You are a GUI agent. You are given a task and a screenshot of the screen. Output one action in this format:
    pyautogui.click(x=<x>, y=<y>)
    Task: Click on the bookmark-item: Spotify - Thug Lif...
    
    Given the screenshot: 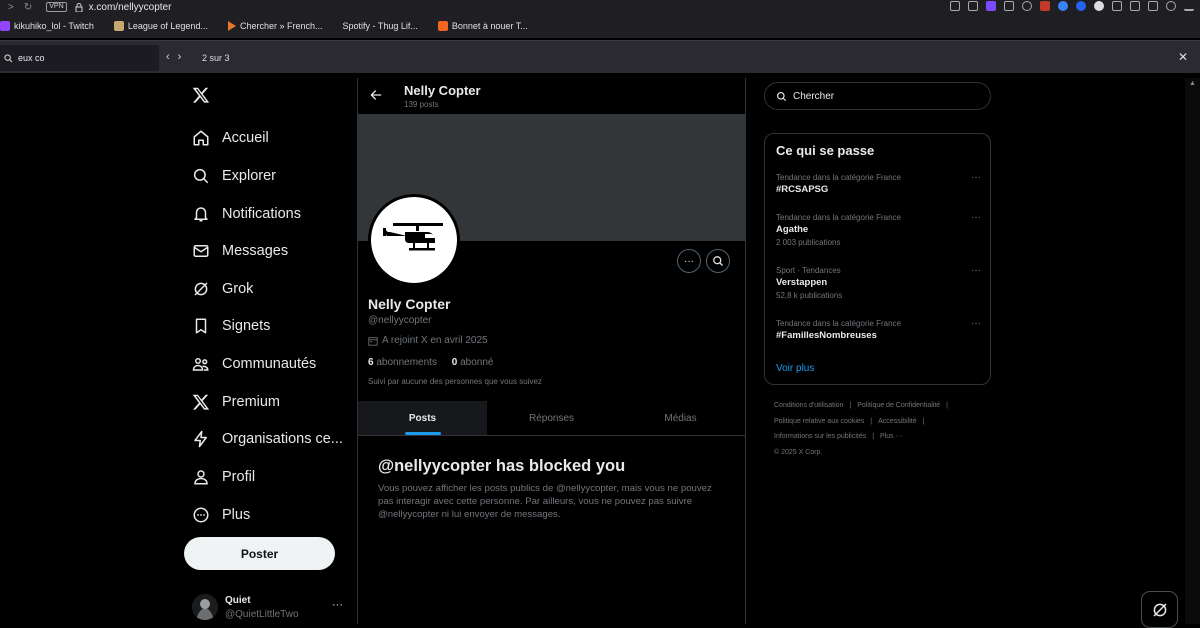 What is the action you would take?
    pyautogui.click(x=380, y=26)
    